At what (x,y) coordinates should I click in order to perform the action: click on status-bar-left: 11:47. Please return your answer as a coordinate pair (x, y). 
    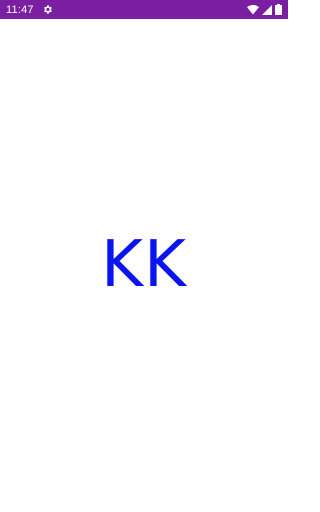
    Looking at the image, I should click on (29, 10).